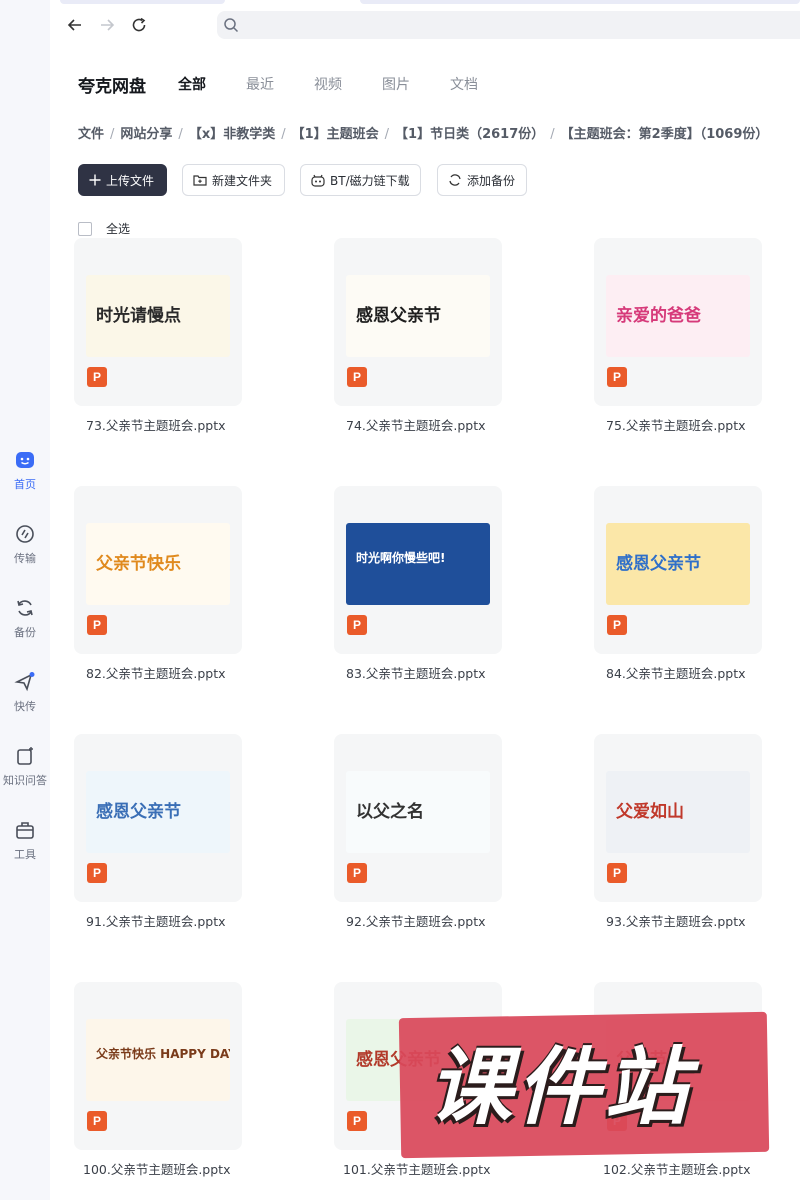 This screenshot has width=800, height=1200. I want to click on new-folder-label: 新建文件夹, so click(242, 180).